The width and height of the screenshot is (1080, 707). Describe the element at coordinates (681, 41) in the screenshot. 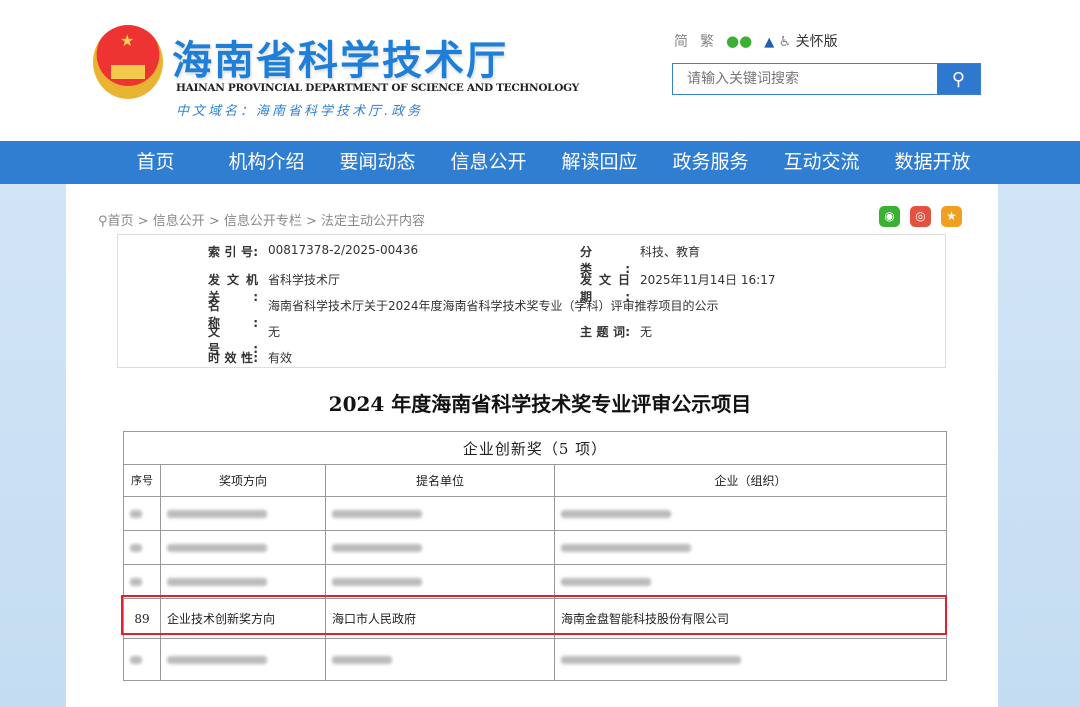

I see `simplified-link: 简` at that location.